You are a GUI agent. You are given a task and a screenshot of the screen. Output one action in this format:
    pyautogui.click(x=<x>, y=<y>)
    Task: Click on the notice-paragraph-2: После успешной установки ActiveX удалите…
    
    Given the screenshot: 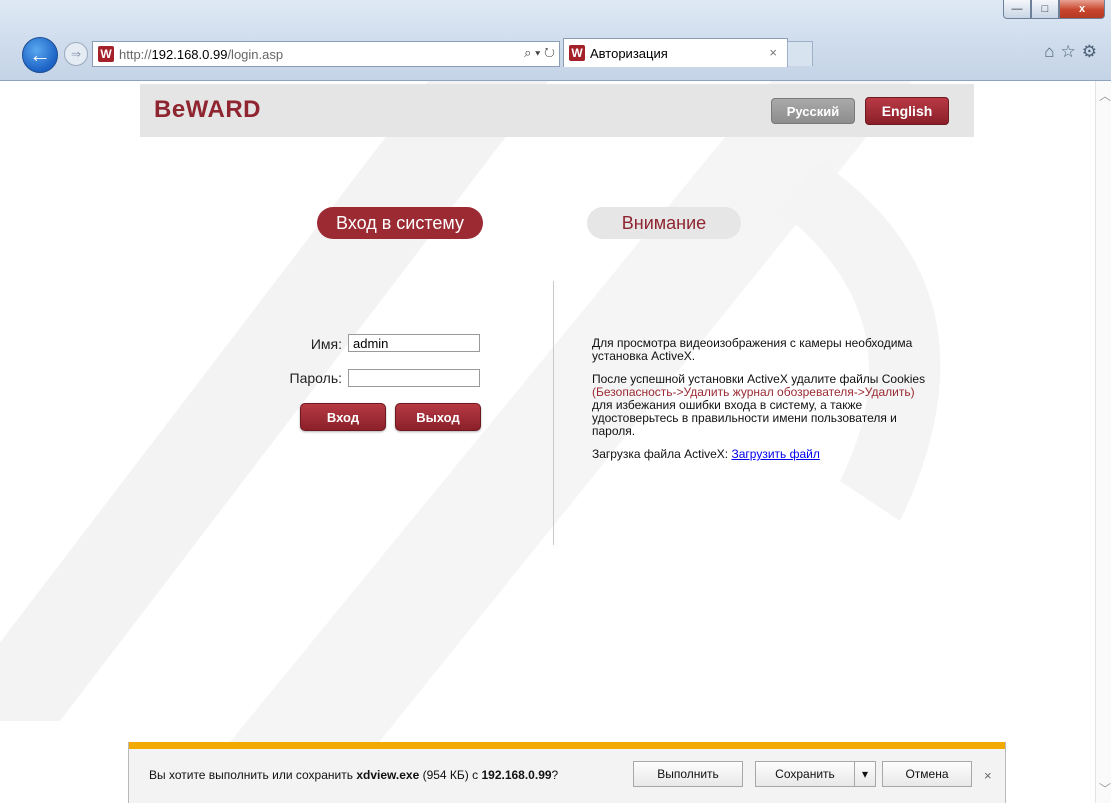 What is the action you would take?
    pyautogui.click(x=762, y=405)
    